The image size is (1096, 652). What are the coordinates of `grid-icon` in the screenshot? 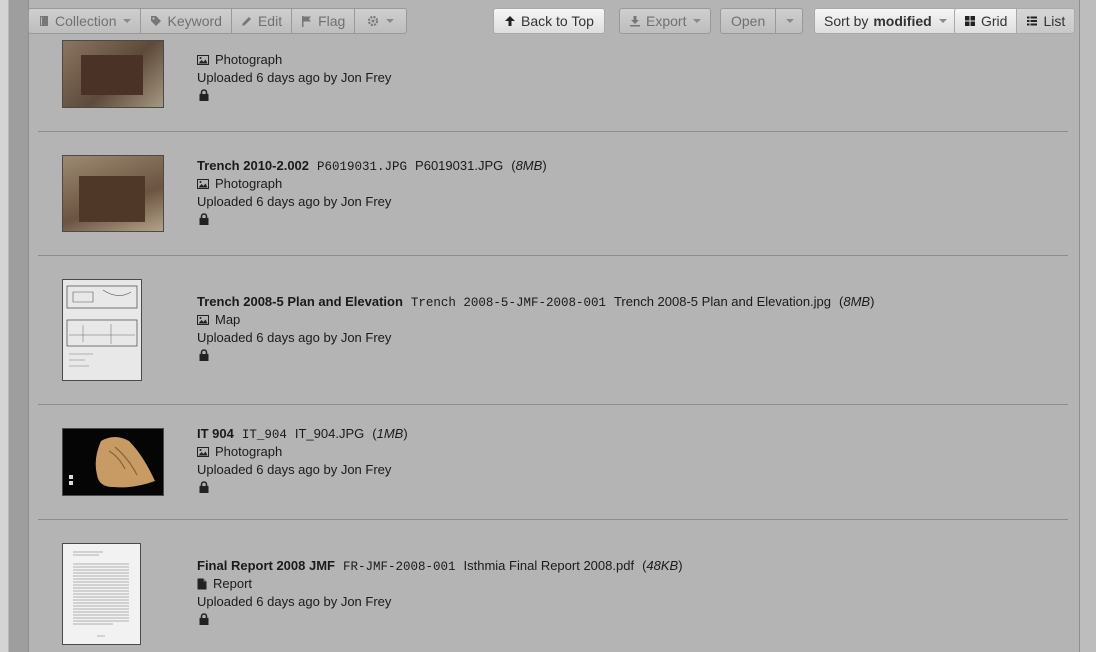 It's located at (970, 21).